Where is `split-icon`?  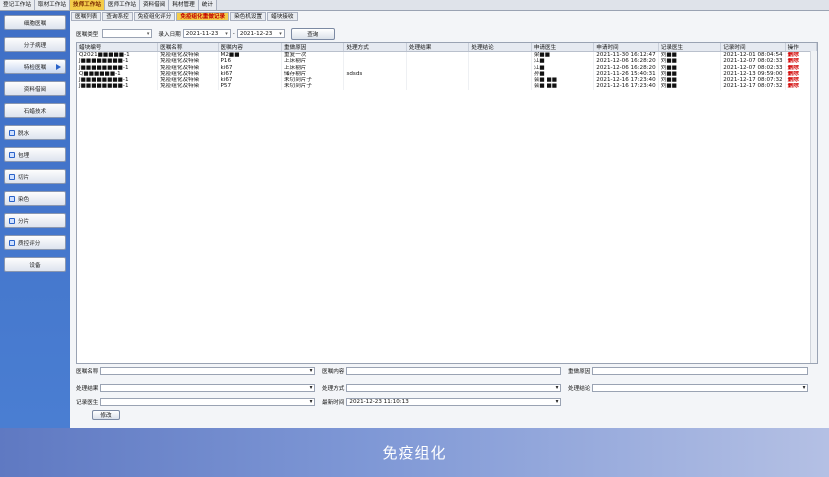 split-icon is located at coordinates (12, 220).